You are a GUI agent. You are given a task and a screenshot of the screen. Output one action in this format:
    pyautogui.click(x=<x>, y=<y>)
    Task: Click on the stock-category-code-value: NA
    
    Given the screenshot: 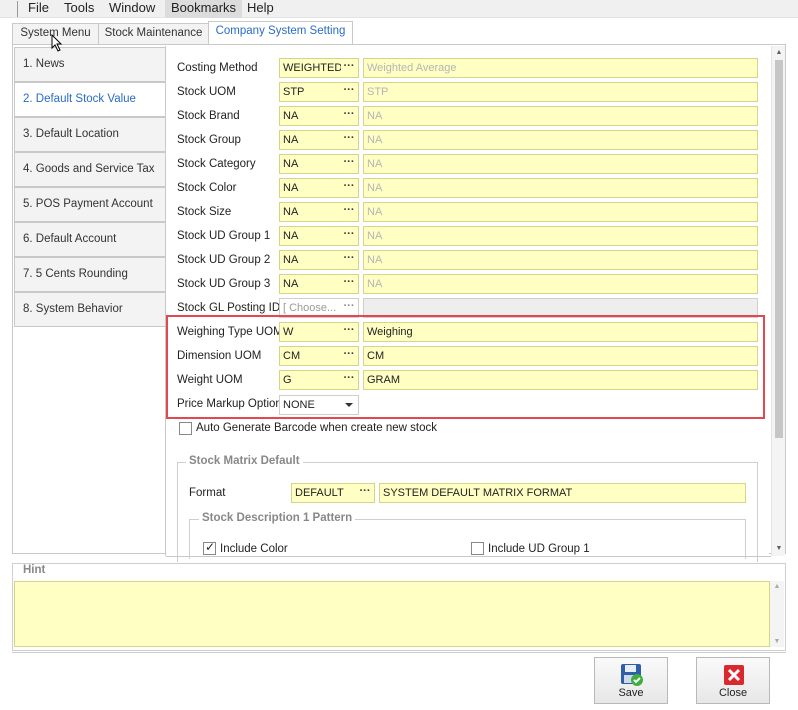 What is the action you would take?
    pyautogui.click(x=291, y=164)
    